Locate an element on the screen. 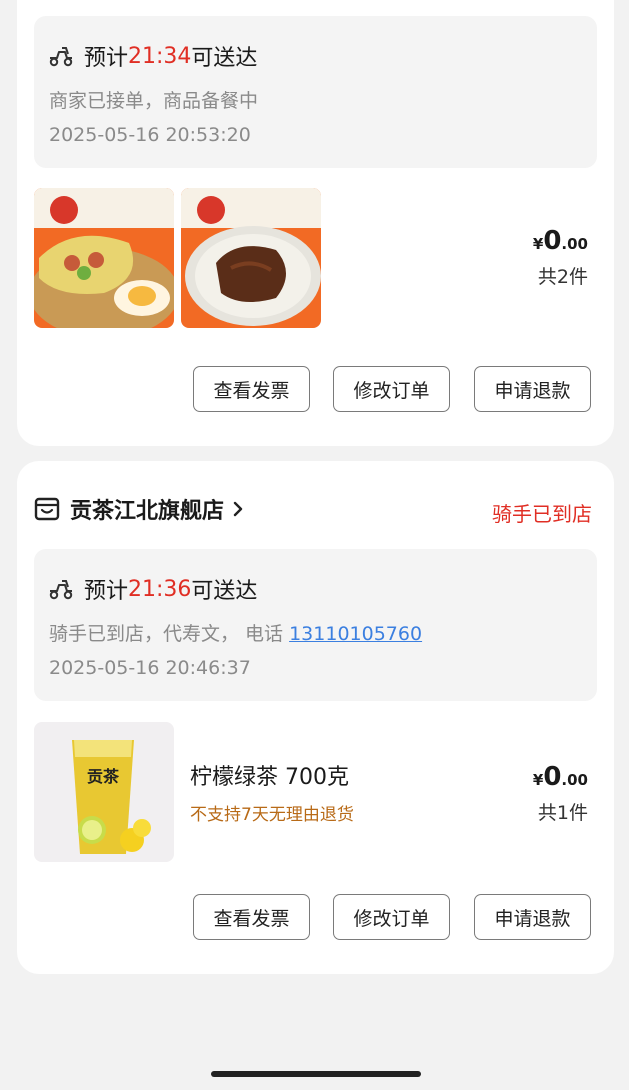 This screenshot has width=629, height=1090. product-logo-text: 贡茶 is located at coordinates (103, 776).